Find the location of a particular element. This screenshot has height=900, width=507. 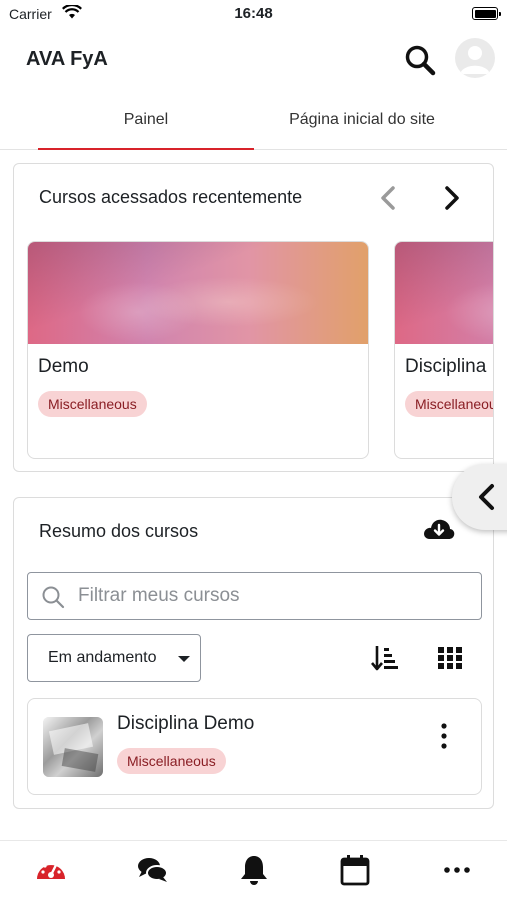

status-bar: Carrier 16:48 is located at coordinates (253, 15).